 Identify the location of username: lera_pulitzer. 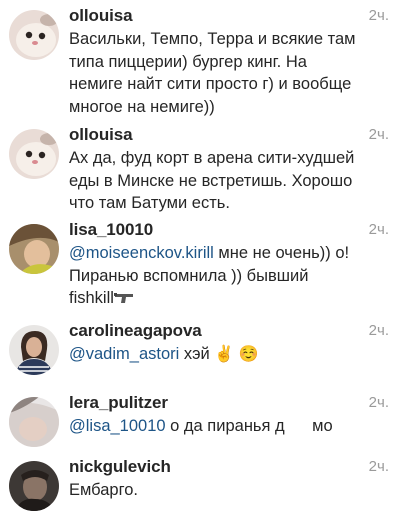
(118, 402).